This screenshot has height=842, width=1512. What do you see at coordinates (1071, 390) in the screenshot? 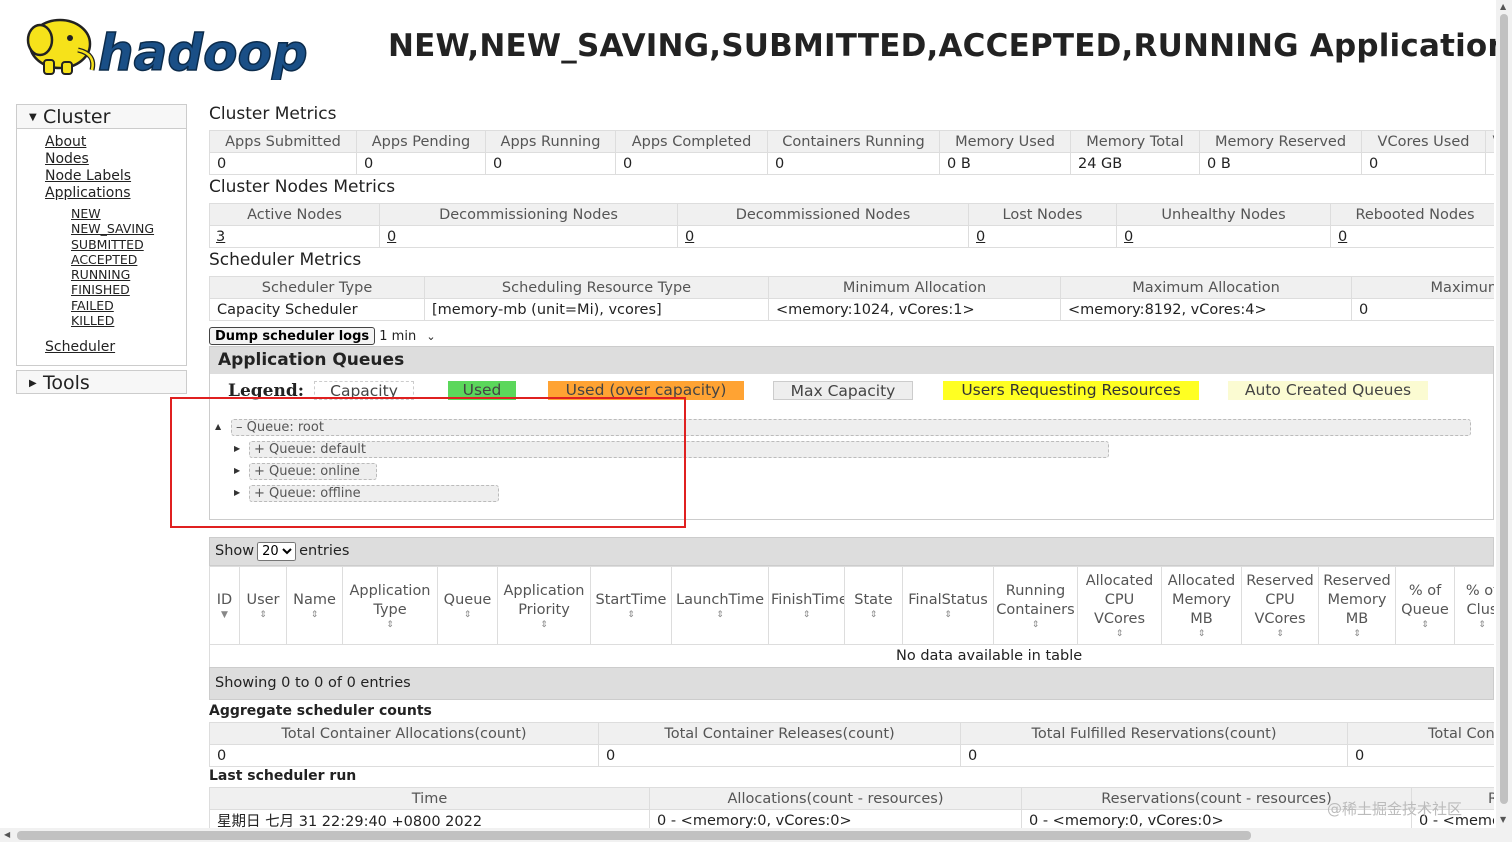
I see `legend-users-requesting: Users Requesting Resources` at bounding box center [1071, 390].